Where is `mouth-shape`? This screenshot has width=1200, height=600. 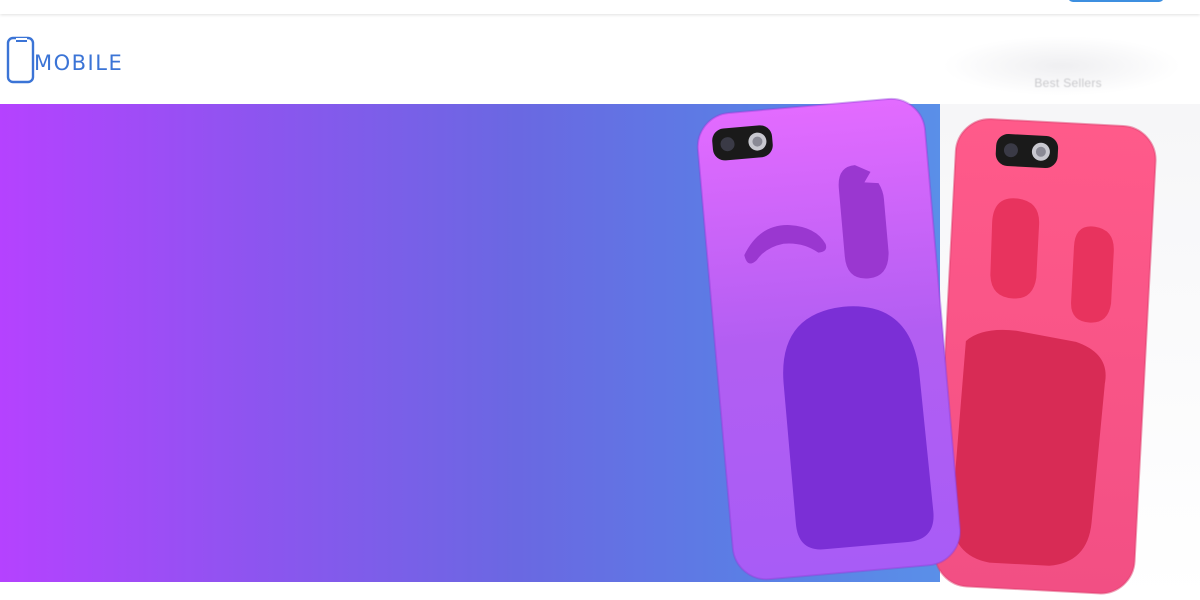 mouth-shape is located at coordinates (1028, 447).